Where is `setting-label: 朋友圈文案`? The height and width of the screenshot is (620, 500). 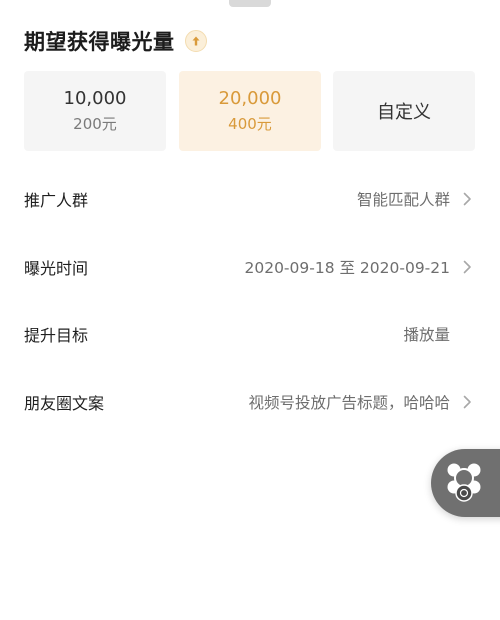
setting-label: 朋友圈文案 is located at coordinates (64, 403).